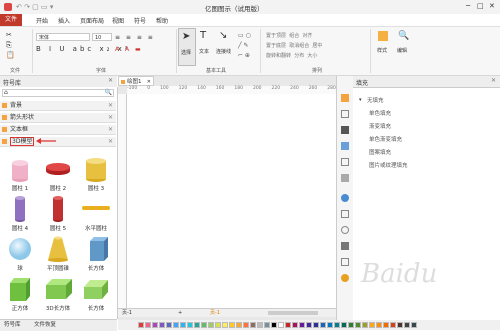 The height and width of the screenshot is (331, 500). What do you see at coordinates (345, 198) in the screenshot?
I see `globe-icon` at bounding box center [345, 198].